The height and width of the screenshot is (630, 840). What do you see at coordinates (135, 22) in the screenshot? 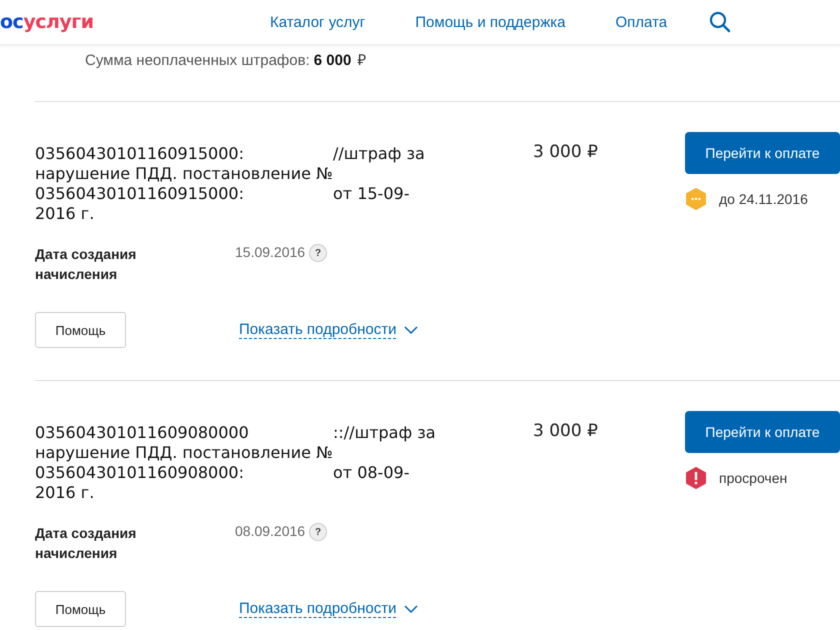
I see `site-logo: осуслуги` at bounding box center [135, 22].